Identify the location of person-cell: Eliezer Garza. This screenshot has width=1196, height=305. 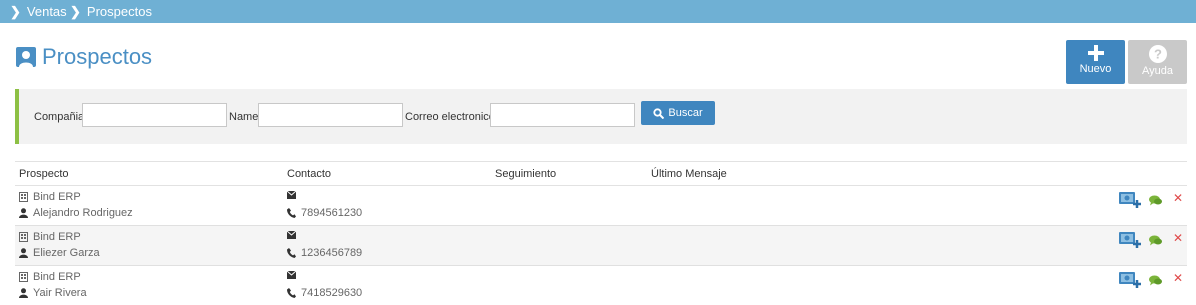
(59, 253).